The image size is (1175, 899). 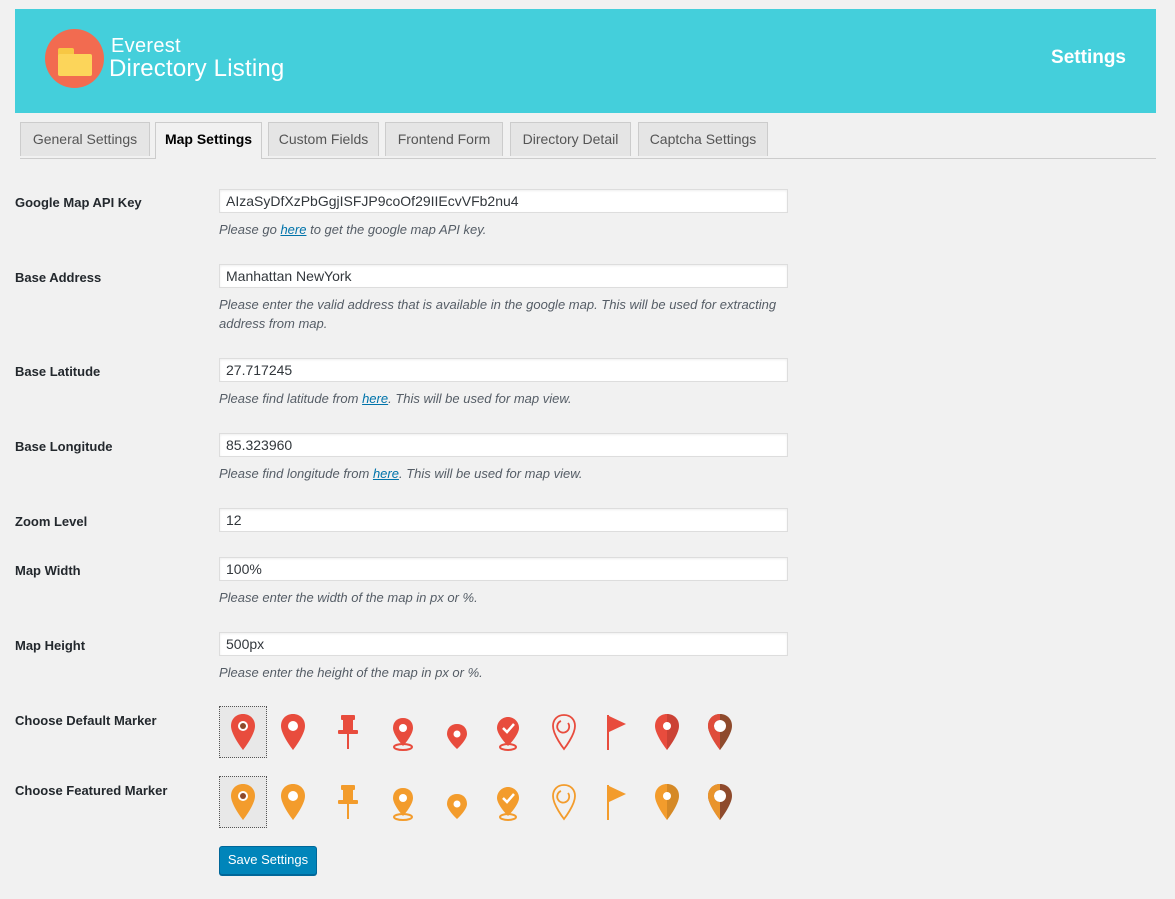 I want to click on featured-marker-map-pin-ring-icon, so click(x=293, y=802).